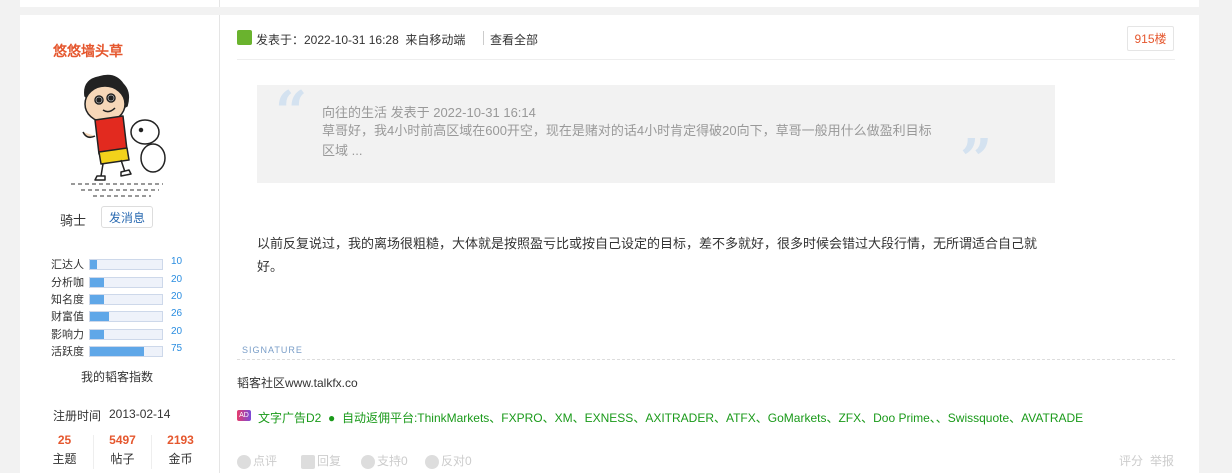  What do you see at coordinates (289, 418) in the screenshot?
I see `ad-label: 文字广告D2` at bounding box center [289, 418].